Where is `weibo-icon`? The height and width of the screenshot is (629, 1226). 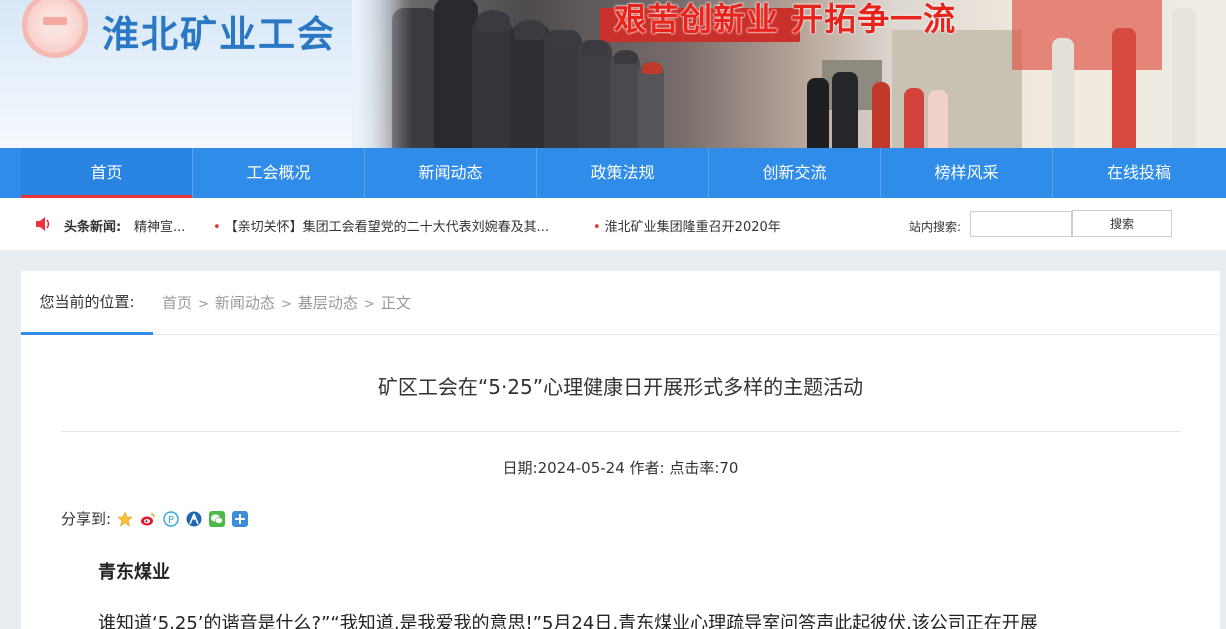
weibo-icon is located at coordinates (148, 519).